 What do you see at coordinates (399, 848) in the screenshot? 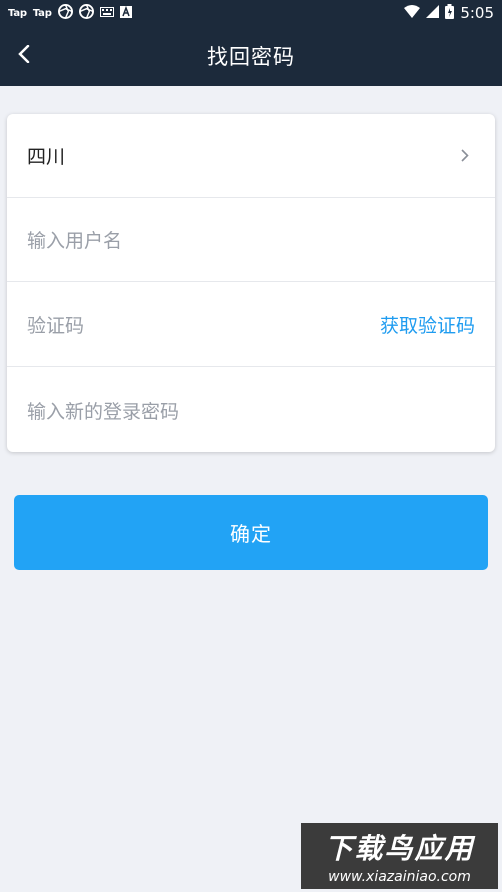
I see `watermark-title: 下载鸟应用` at bounding box center [399, 848].